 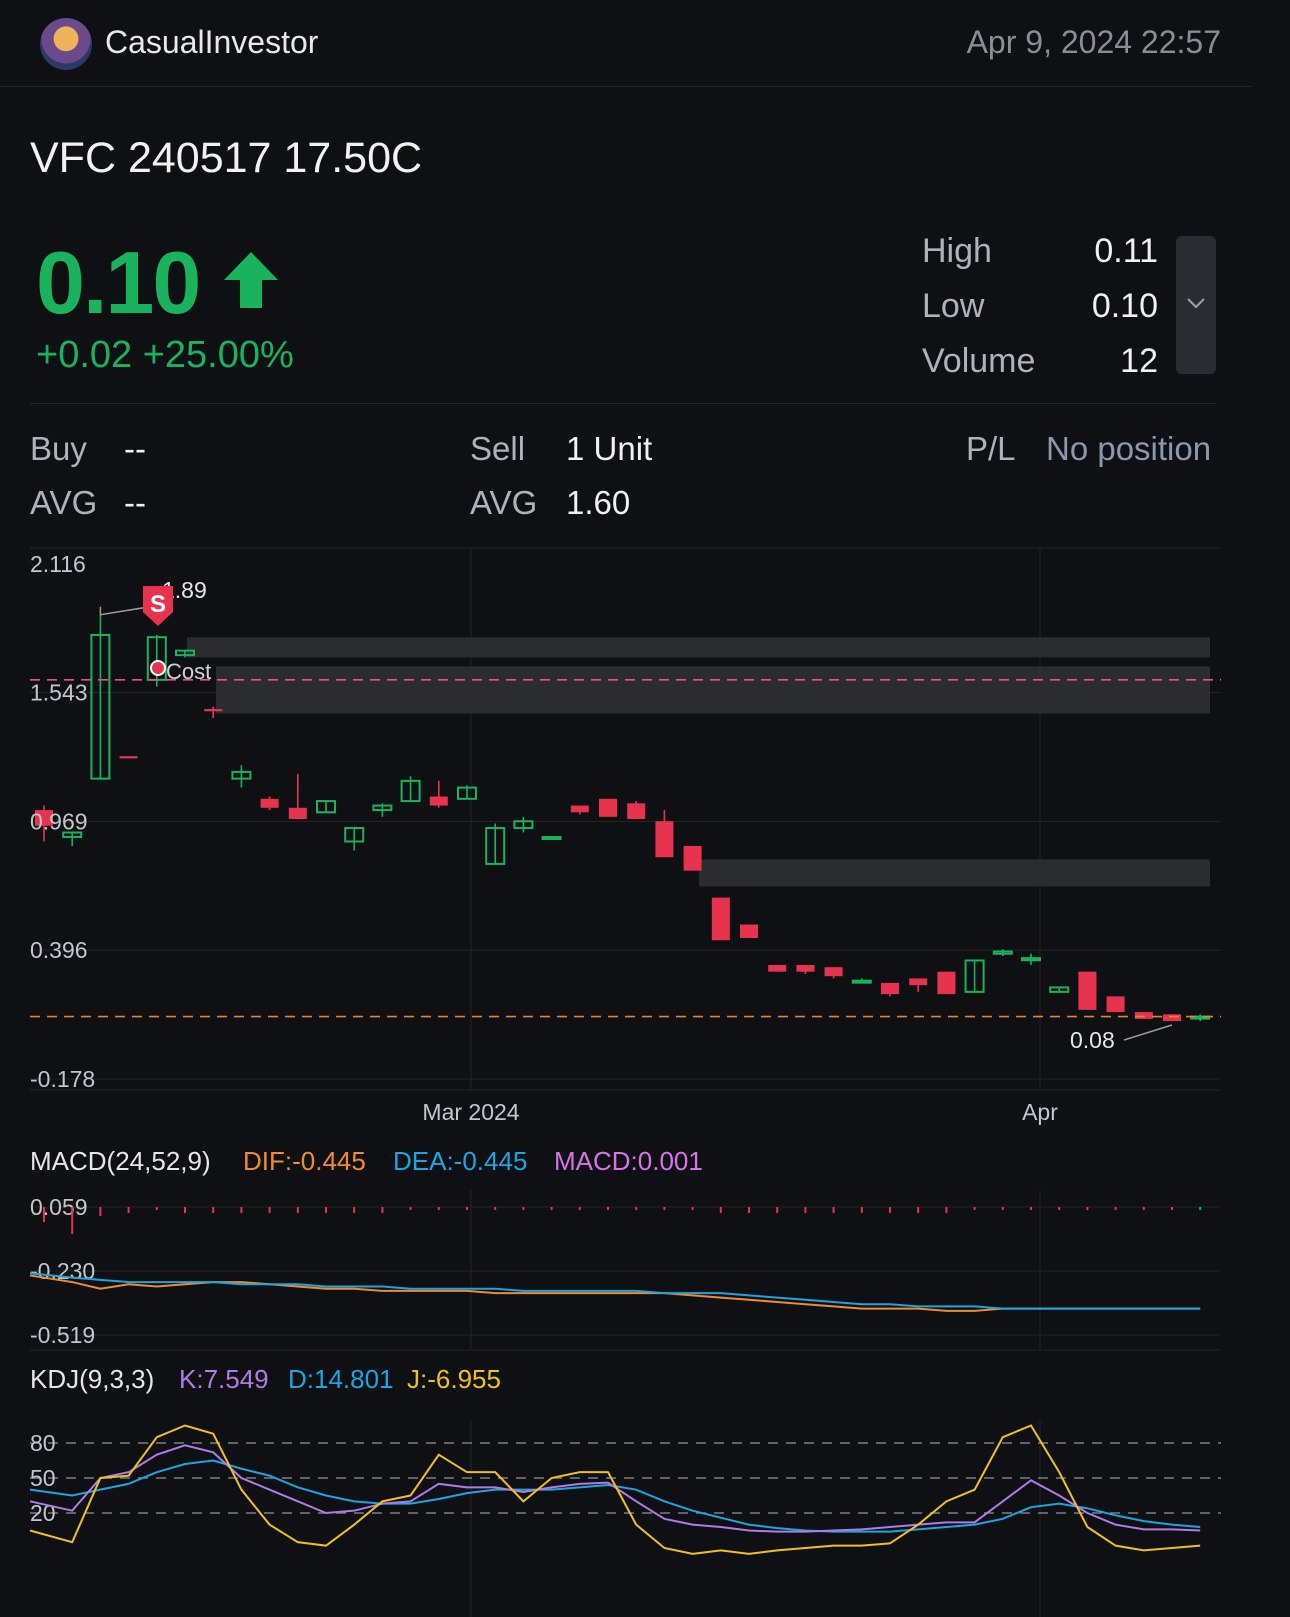 What do you see at coordinates (120, 1161) in the screenshot?
I see `macd-title: MACD(24,52,9)` at bounding box center [120, 1161].